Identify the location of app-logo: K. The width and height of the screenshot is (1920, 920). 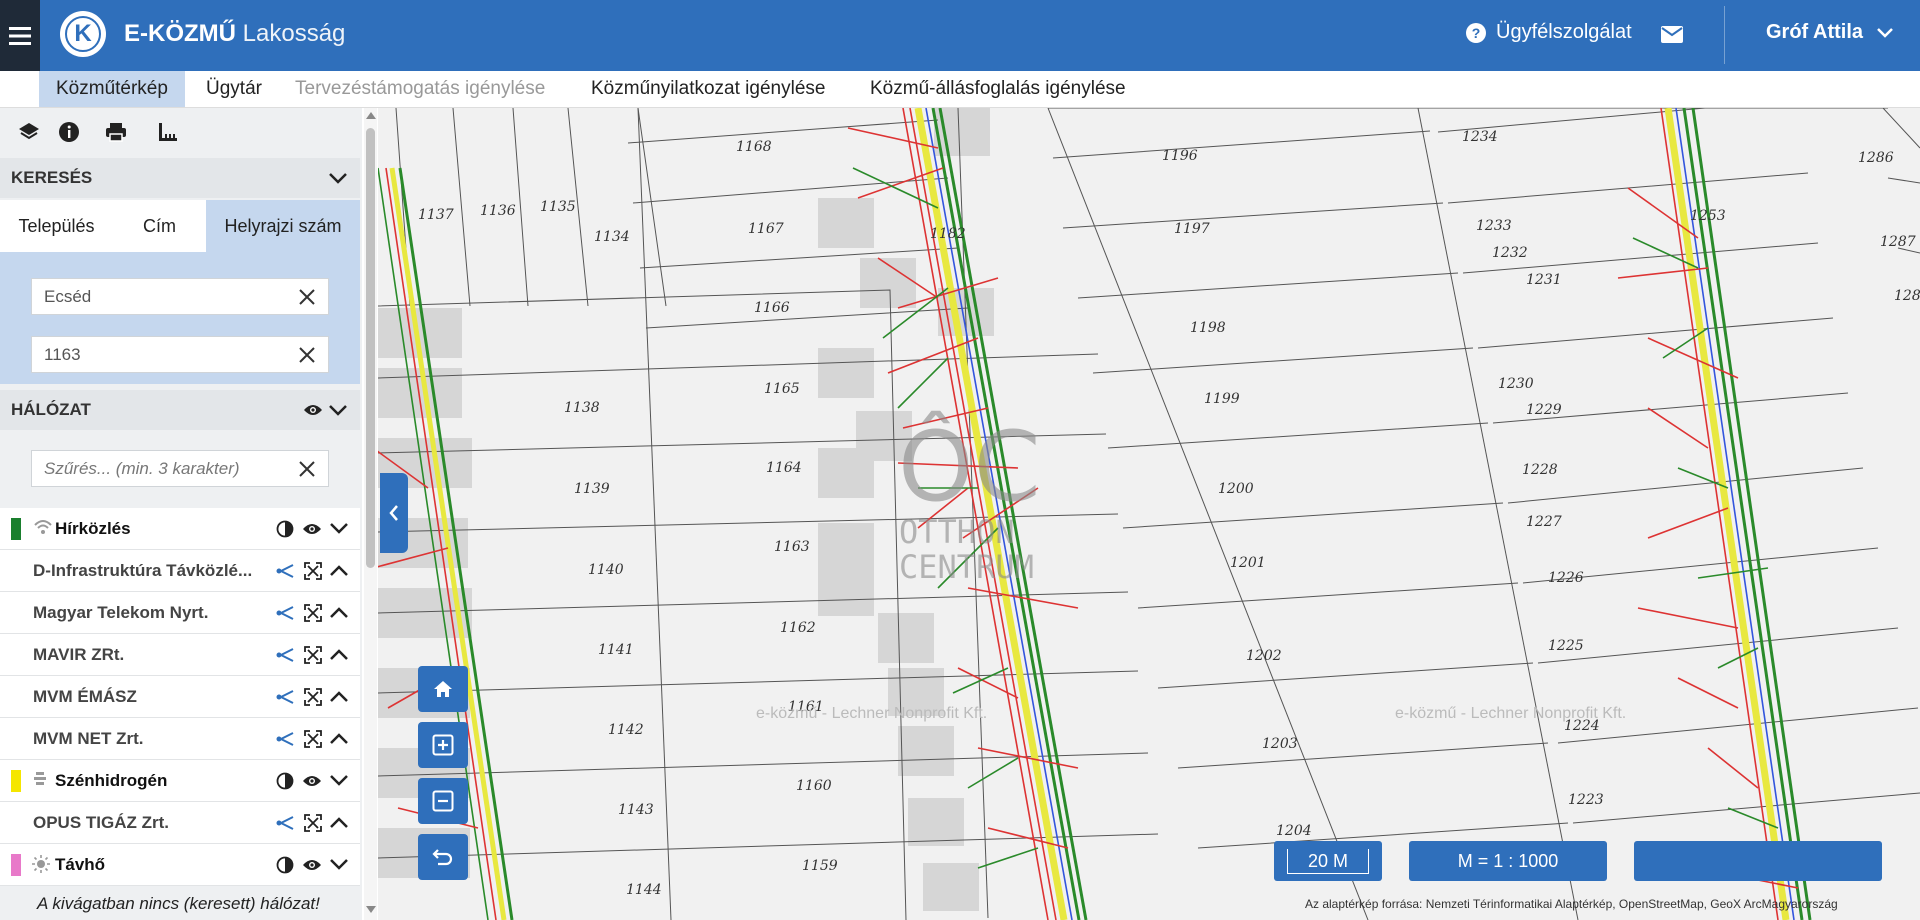
(83, 34).